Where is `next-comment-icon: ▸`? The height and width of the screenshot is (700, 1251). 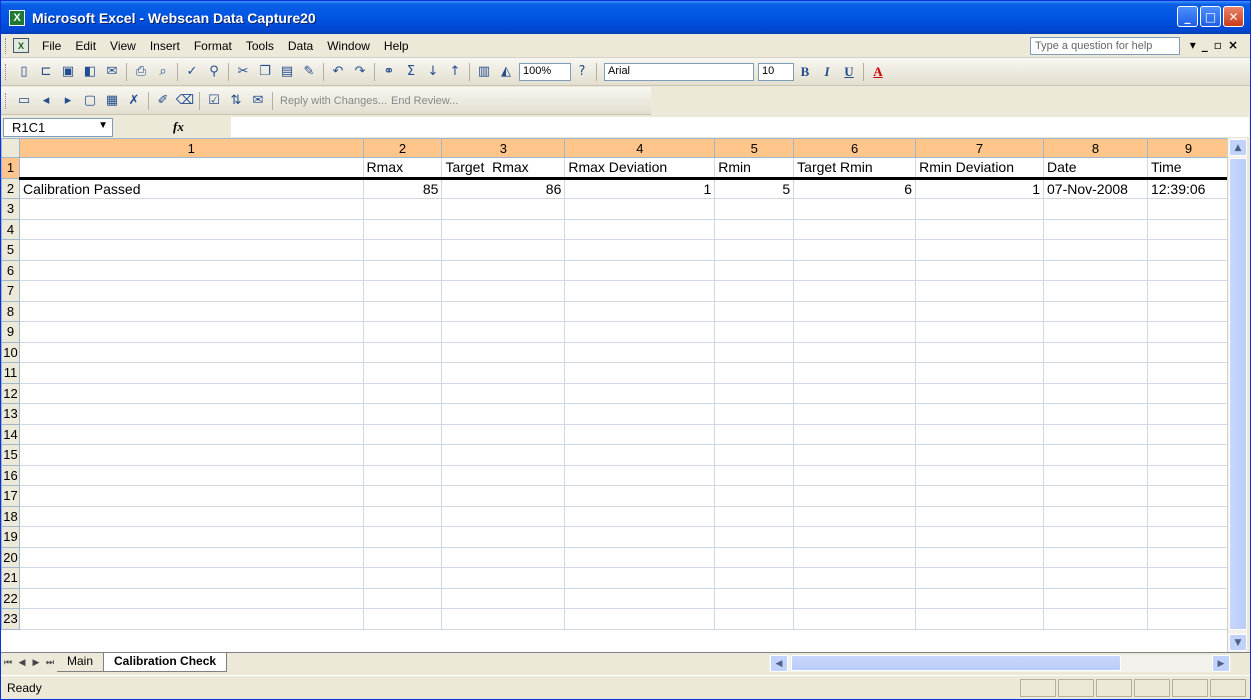
next-comment-icon: ▸ is located at coordinates (68, 101).